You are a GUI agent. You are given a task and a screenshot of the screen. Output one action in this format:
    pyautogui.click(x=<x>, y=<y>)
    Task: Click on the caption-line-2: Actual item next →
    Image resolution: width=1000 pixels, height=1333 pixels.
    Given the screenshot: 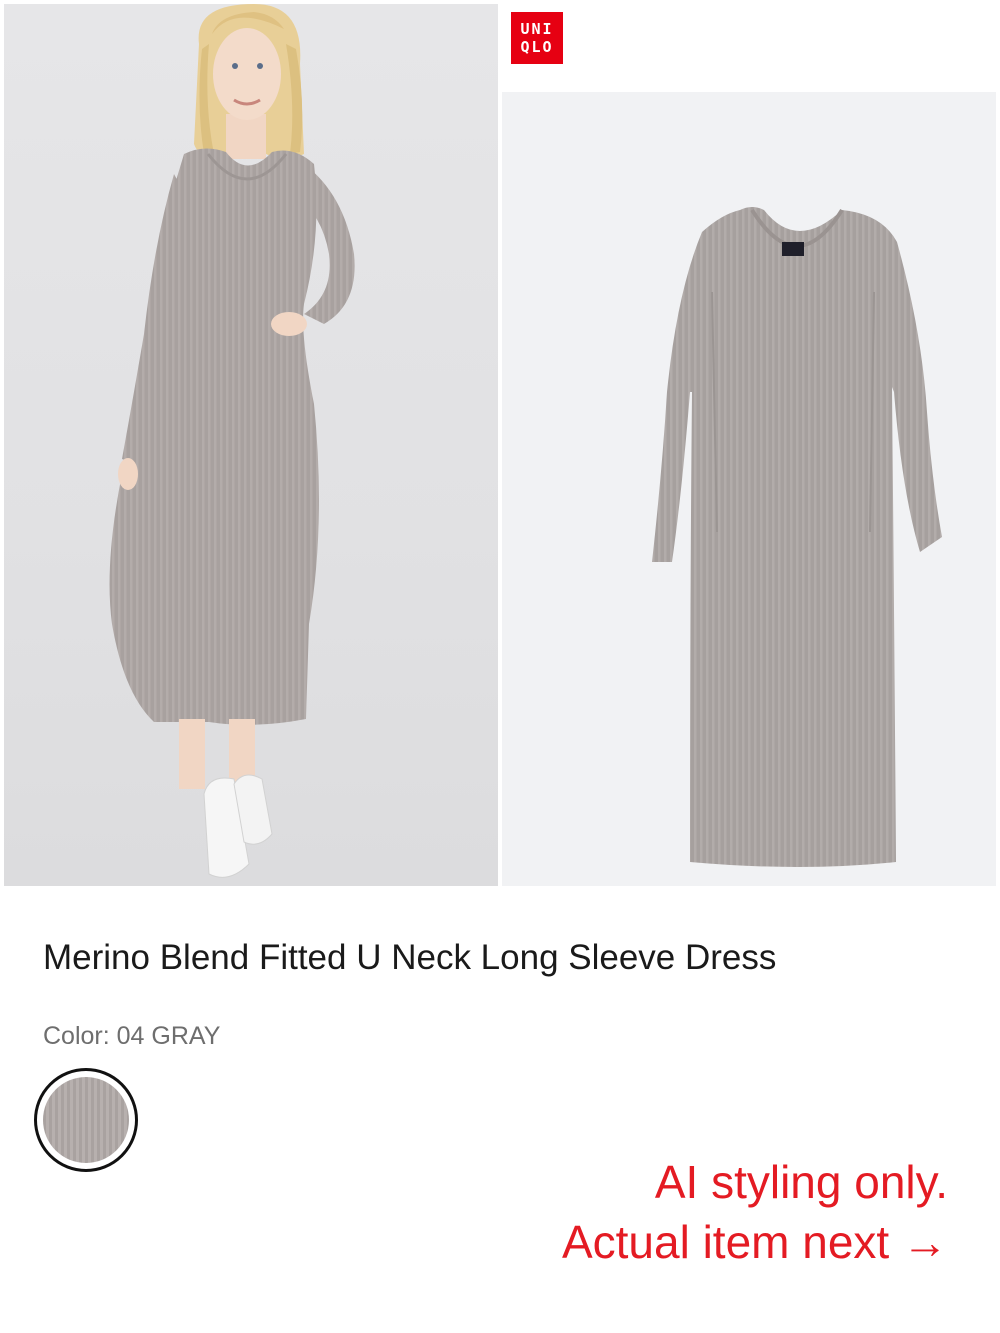 What is the action you would take?
    pyautogui.click(x=754, y=1242)
    